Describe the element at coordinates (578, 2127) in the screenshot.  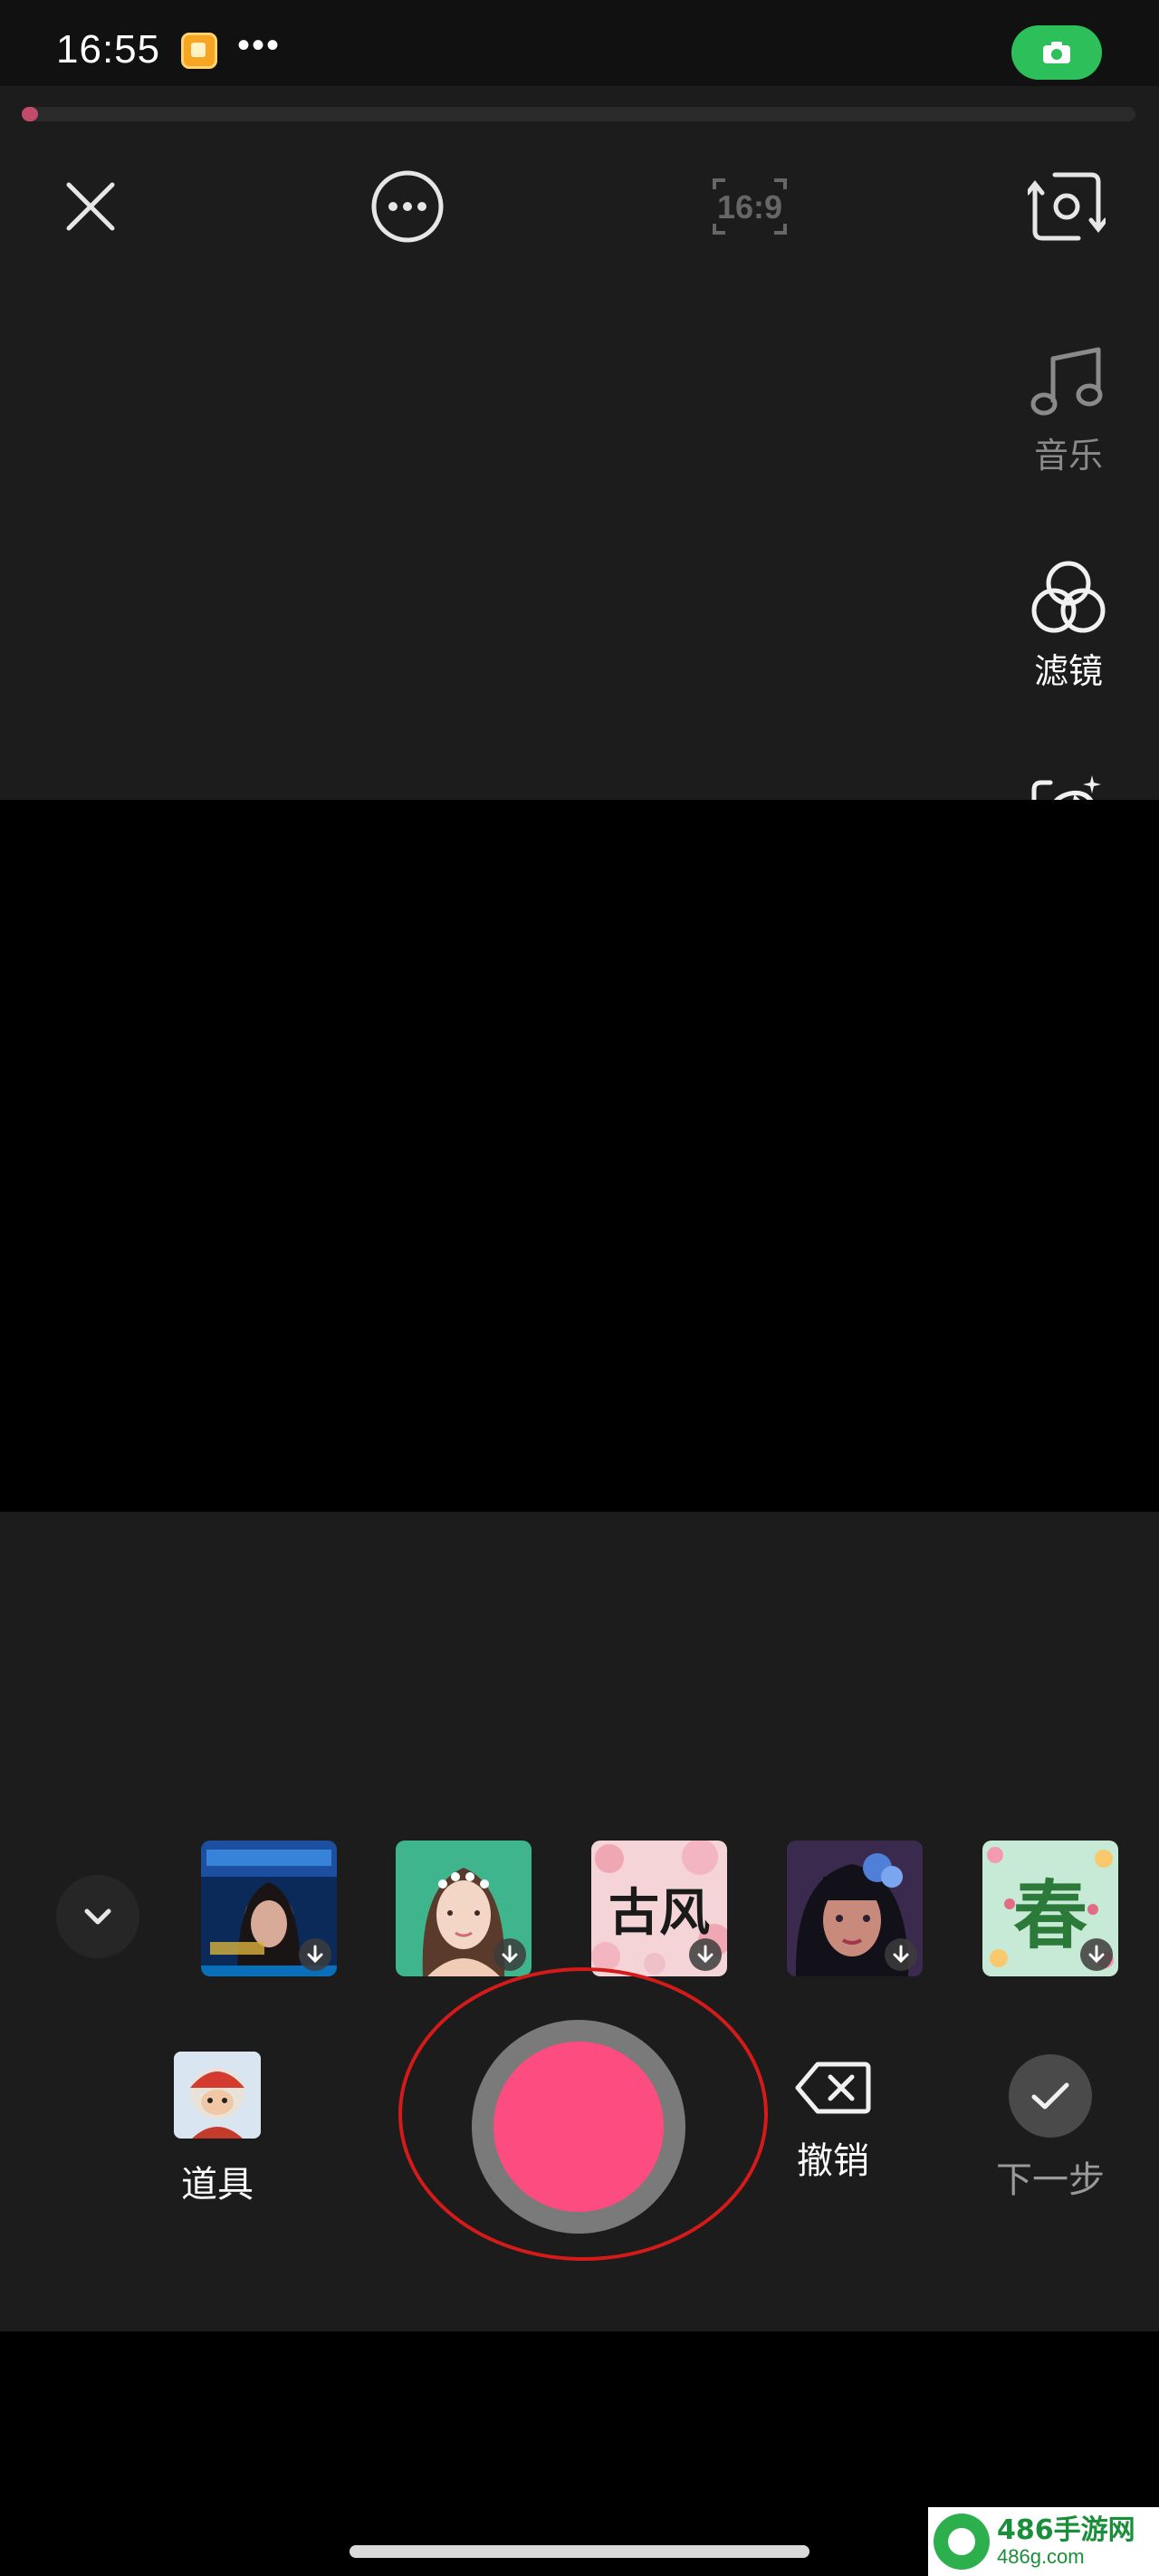
I see `record-button` at that location.